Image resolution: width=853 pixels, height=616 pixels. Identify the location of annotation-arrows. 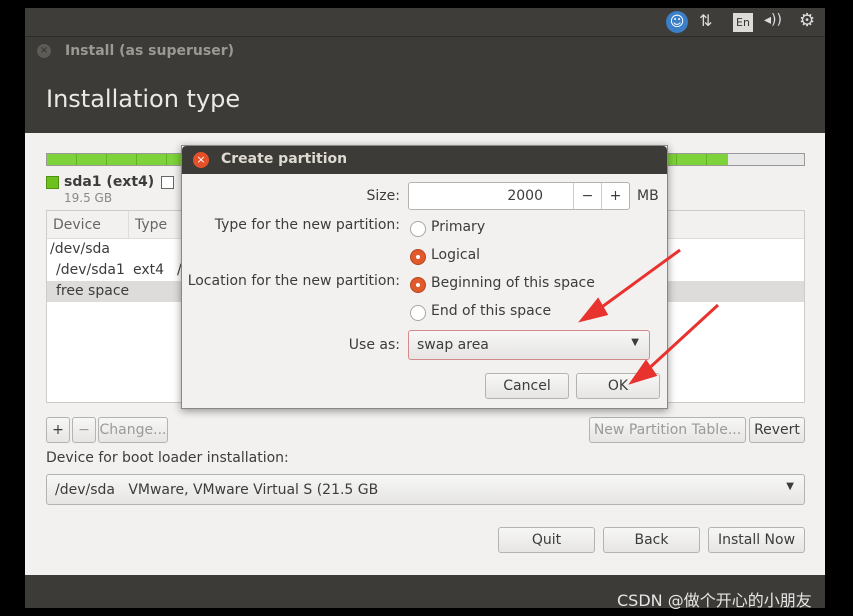
(649, 316).